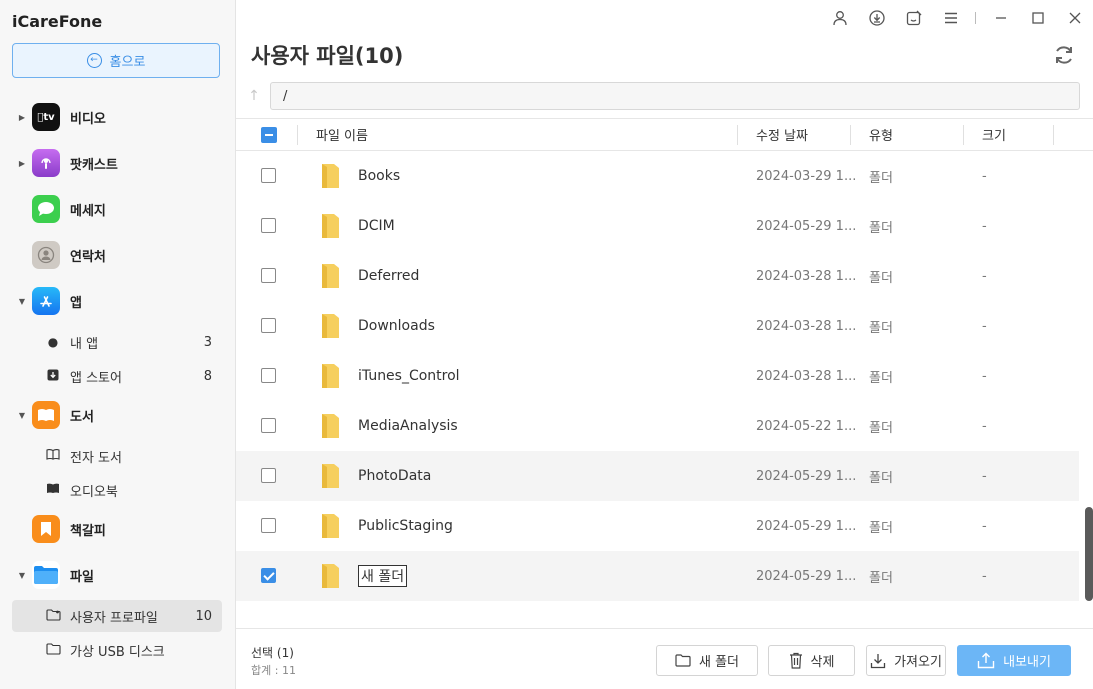 The width and height of the screenshot is (1093, 689). What do you see at coordinates (1089, 554) in the screenshot?
I see `scrollbar-thumb` at bounding box center [1089, 554].